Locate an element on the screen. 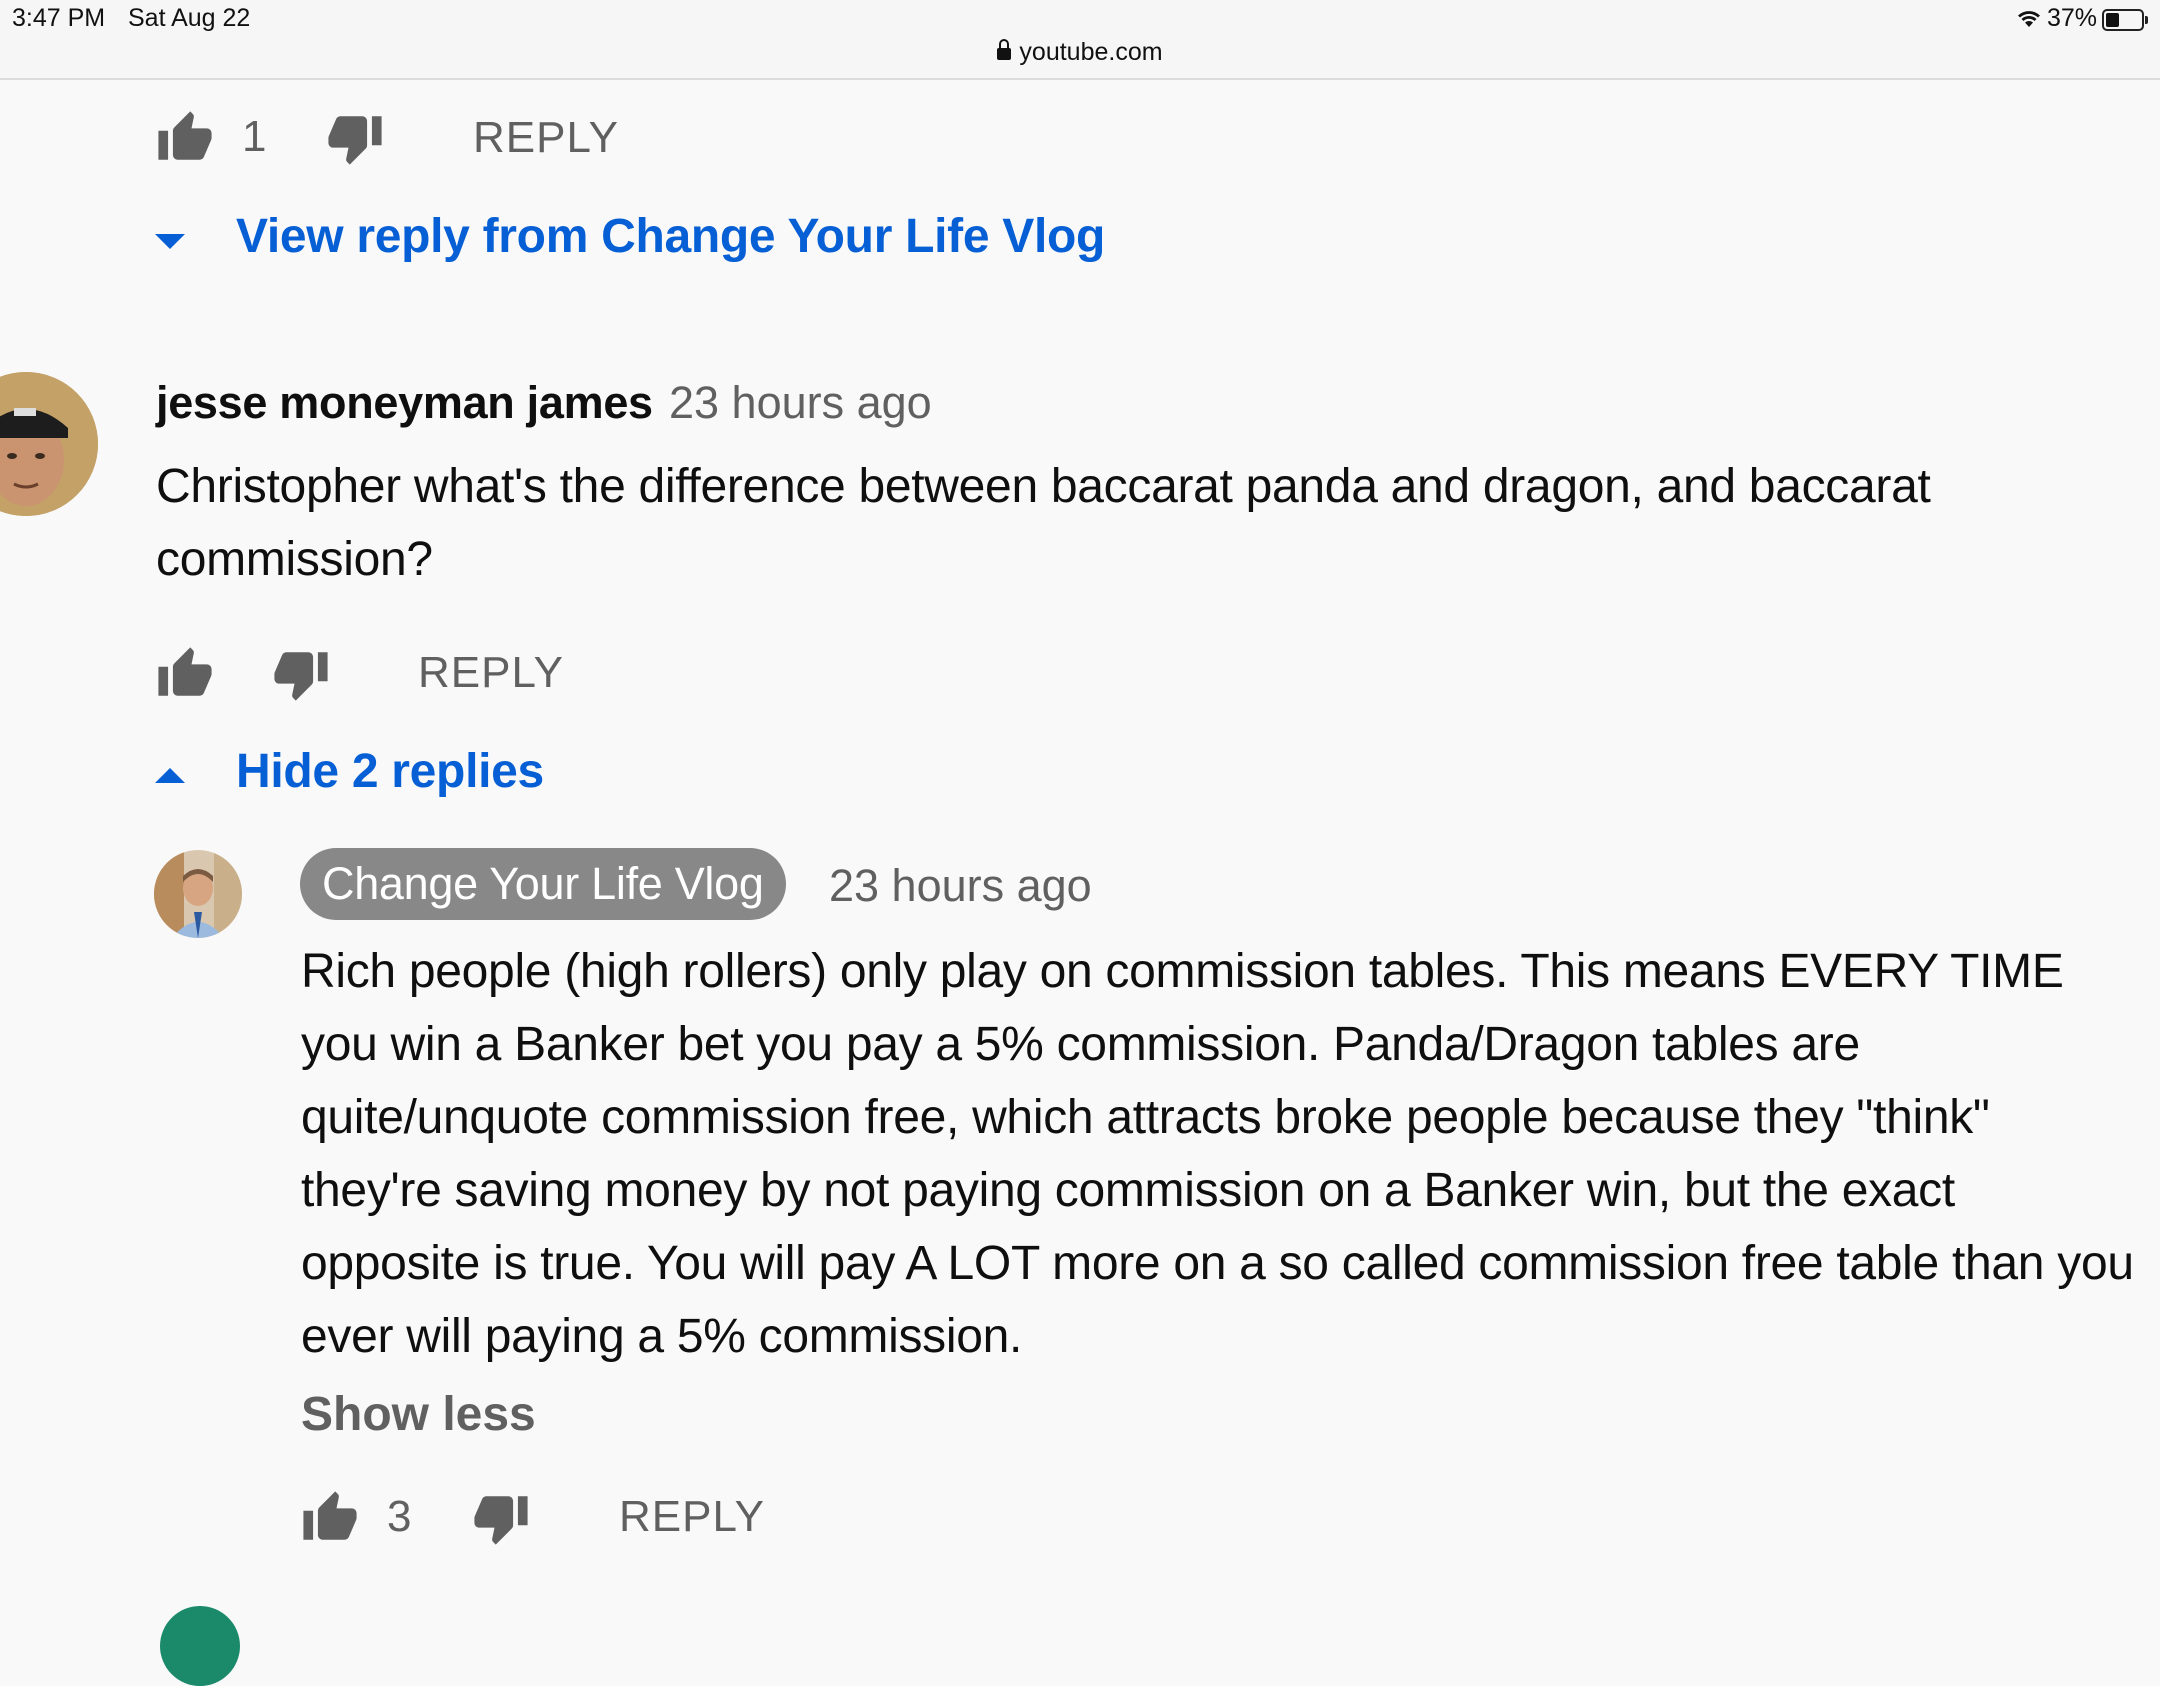  address-bar: youtube.com is located at coordinates (1080, 52).